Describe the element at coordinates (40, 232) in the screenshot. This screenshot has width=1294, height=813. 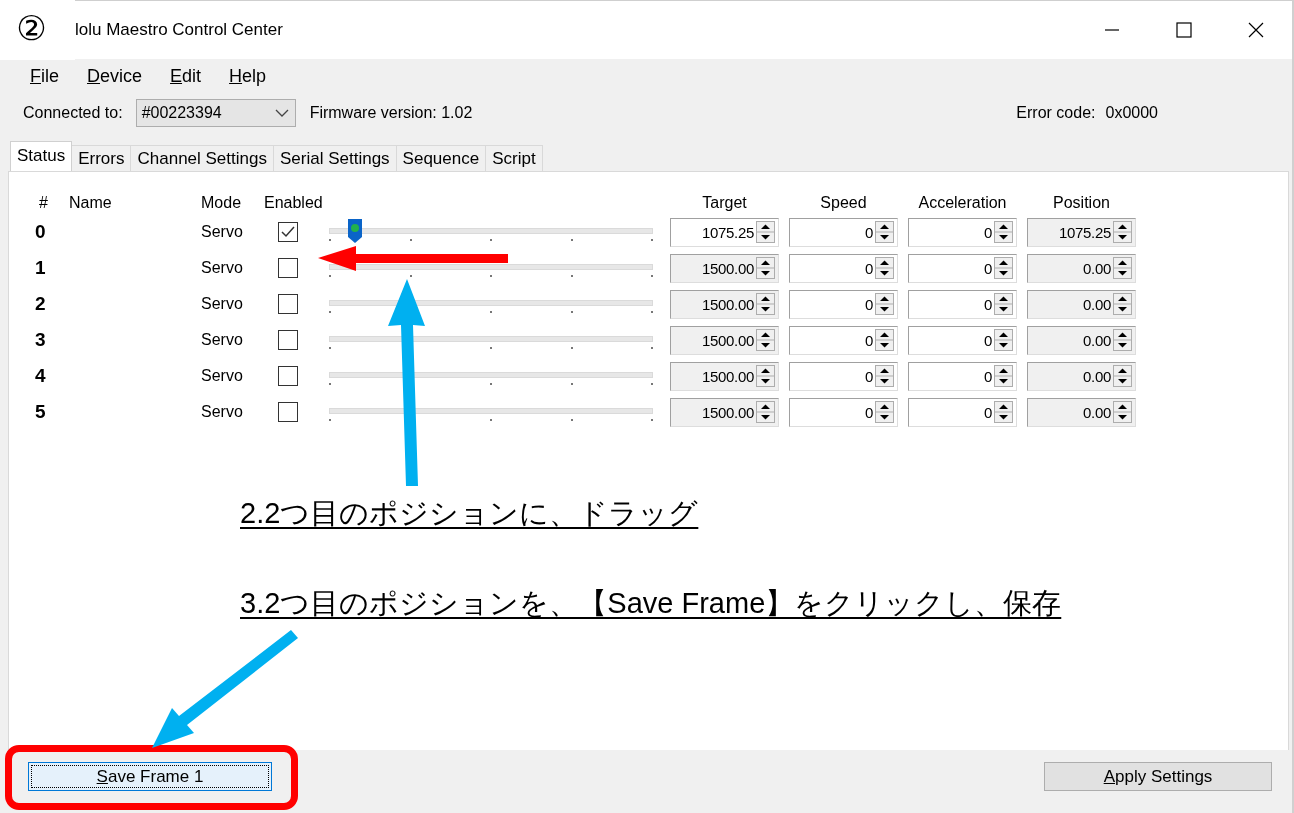
I see `channel-number: 0` at that location.